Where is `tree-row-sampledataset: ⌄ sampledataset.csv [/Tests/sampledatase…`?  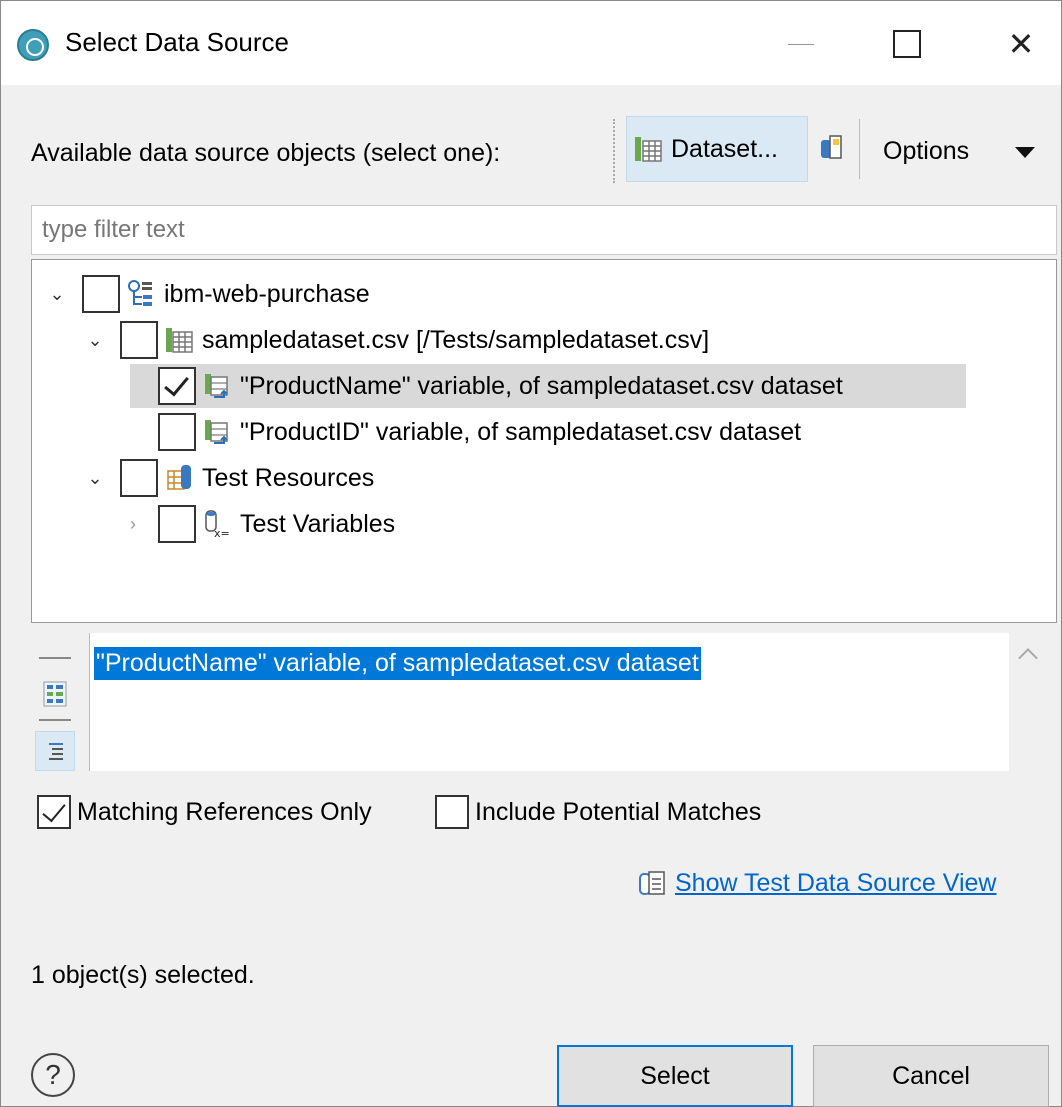 tree-row-sampledataset: ⌄ sampledataset.csv [/Tests/sampledatase… is located at coordinates (395, 340).